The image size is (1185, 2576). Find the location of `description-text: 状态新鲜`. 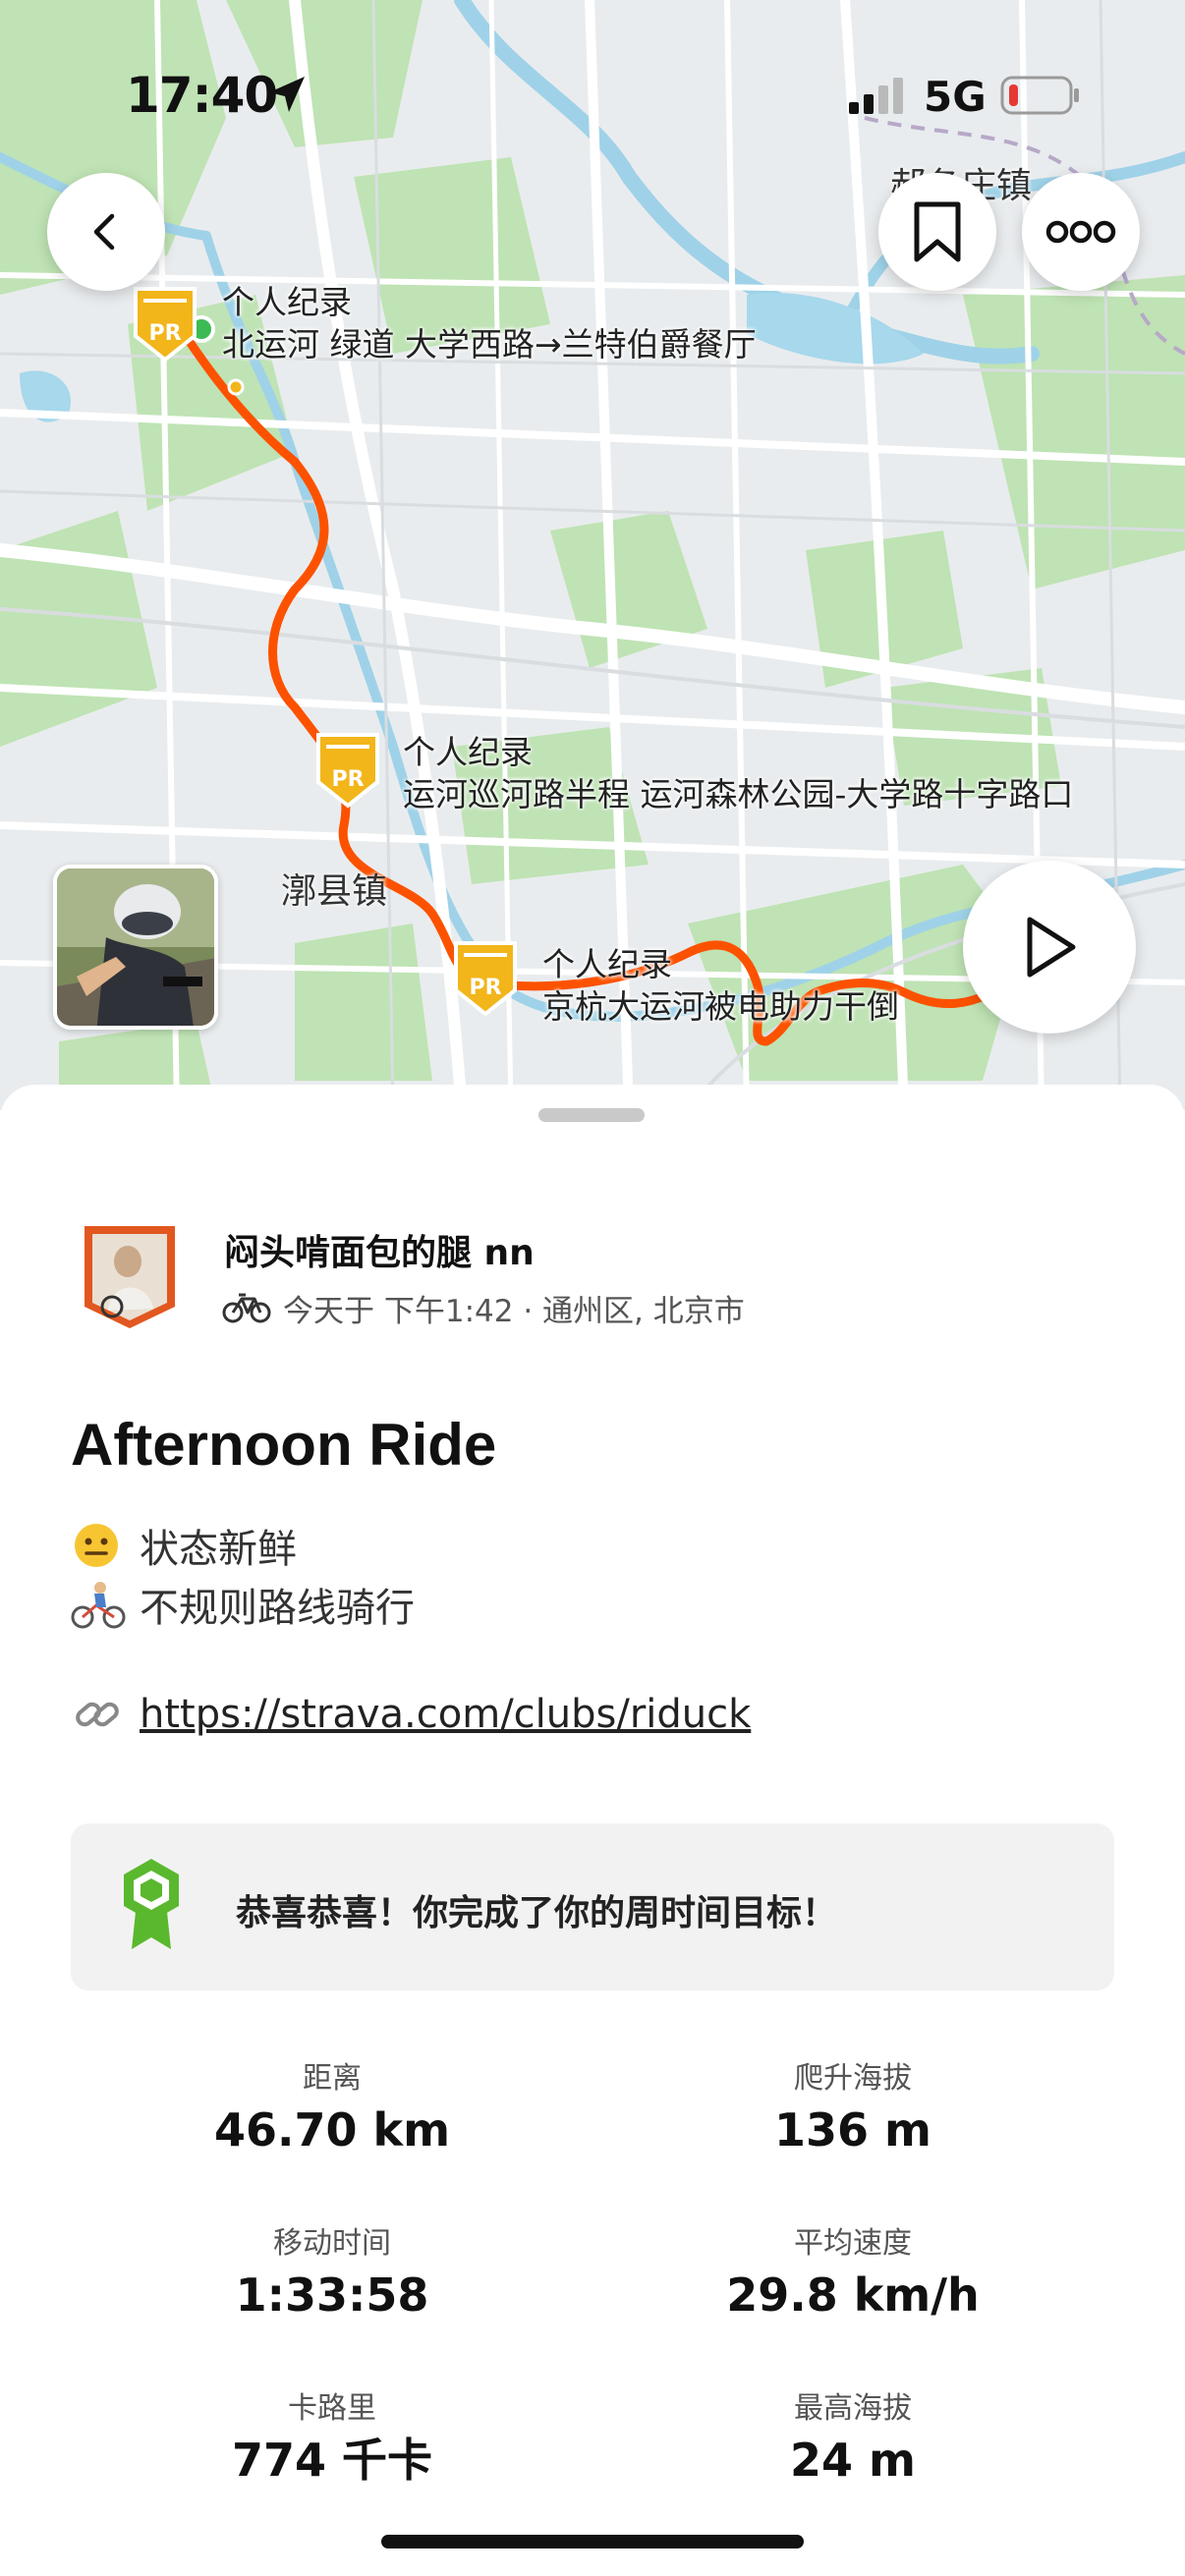

description-text: 状态新鲜 is located at coordinates (219, 1549).